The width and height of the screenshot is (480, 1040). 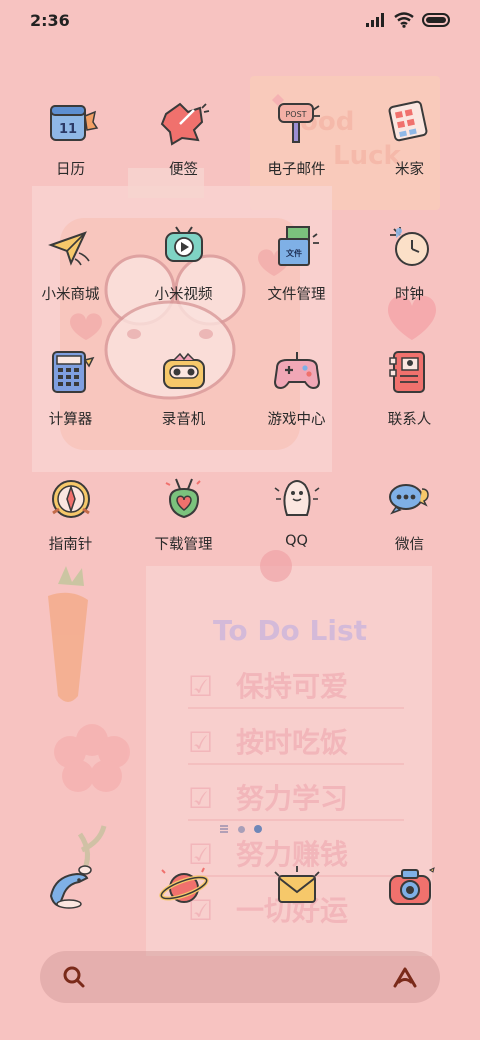 I want to click on app-email: POST 电子邮件, so click(x=296, y=154).